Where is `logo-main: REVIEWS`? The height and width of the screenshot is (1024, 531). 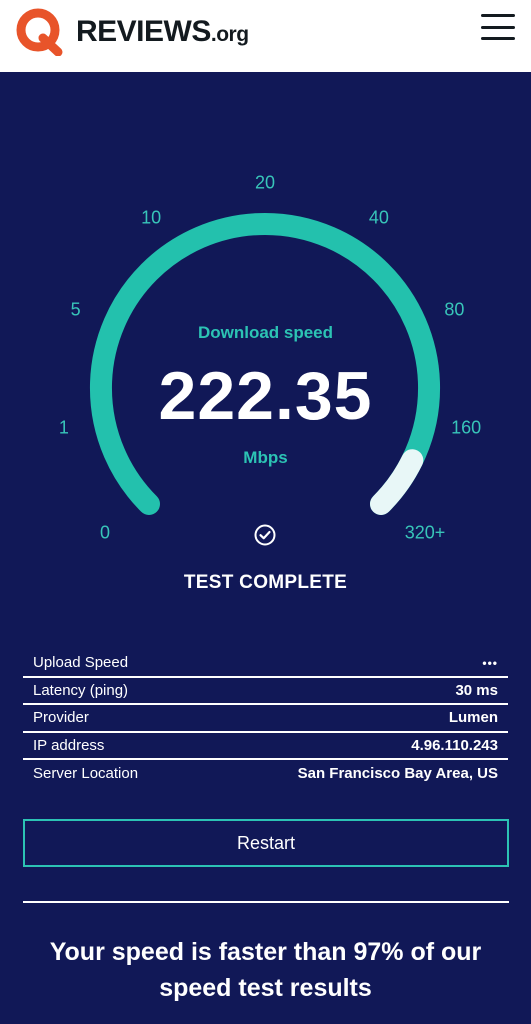
logo-main: REVIEWS is located at coordinates (143, 31).